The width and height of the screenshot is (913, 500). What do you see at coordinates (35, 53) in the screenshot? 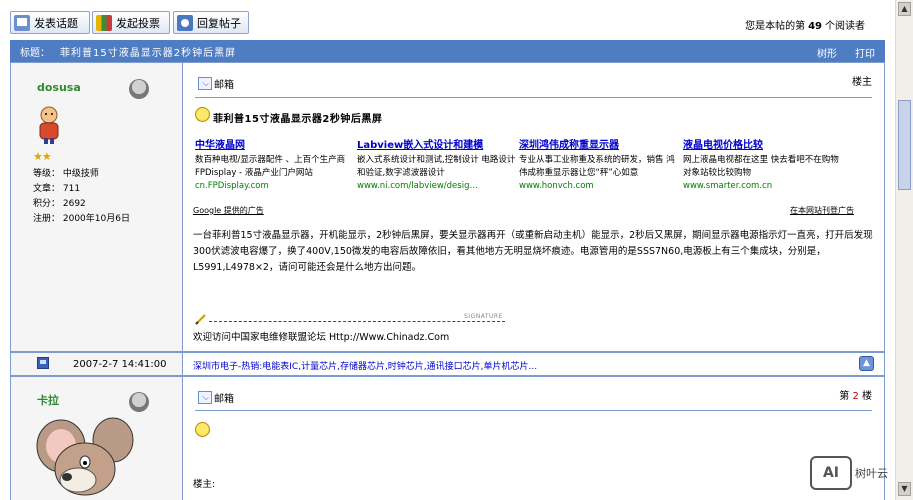
I see `title-label: 标题：` at bounding box center [35, 53].